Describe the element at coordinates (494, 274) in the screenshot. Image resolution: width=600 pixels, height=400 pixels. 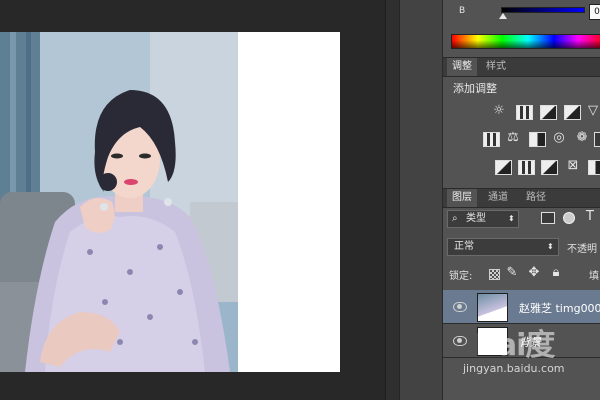
I see `lock-transparent-icon` at that location.